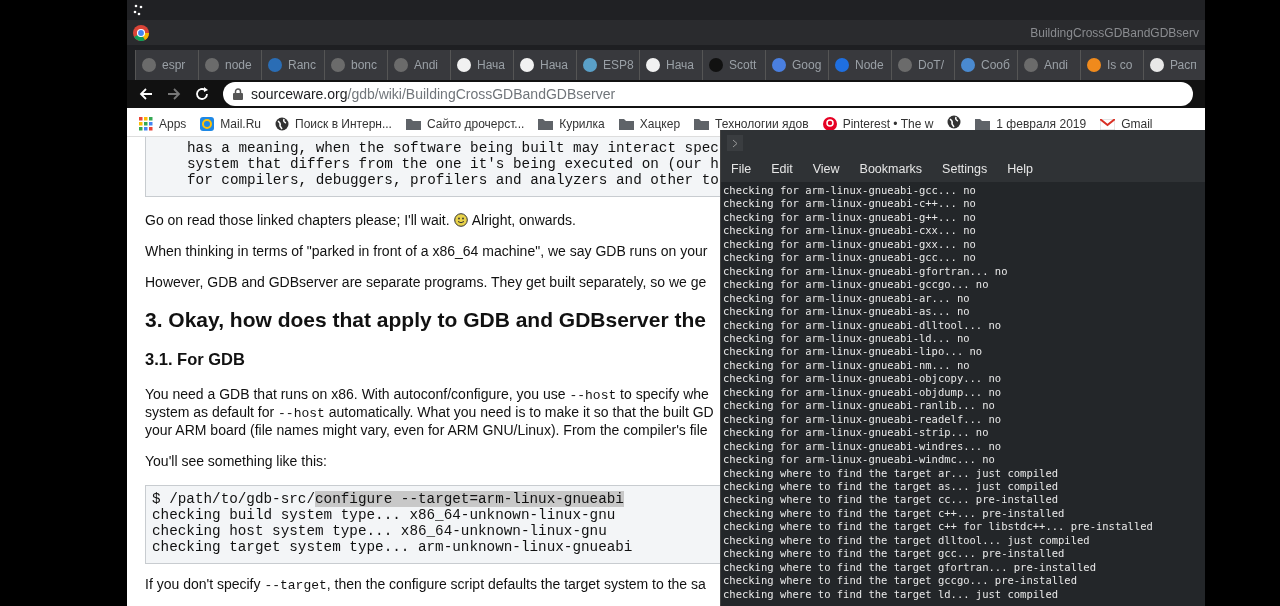 Image resolution: width=1280 pixels, height=606 pixels. I want to click on chevron-icon, so click(735, 143).